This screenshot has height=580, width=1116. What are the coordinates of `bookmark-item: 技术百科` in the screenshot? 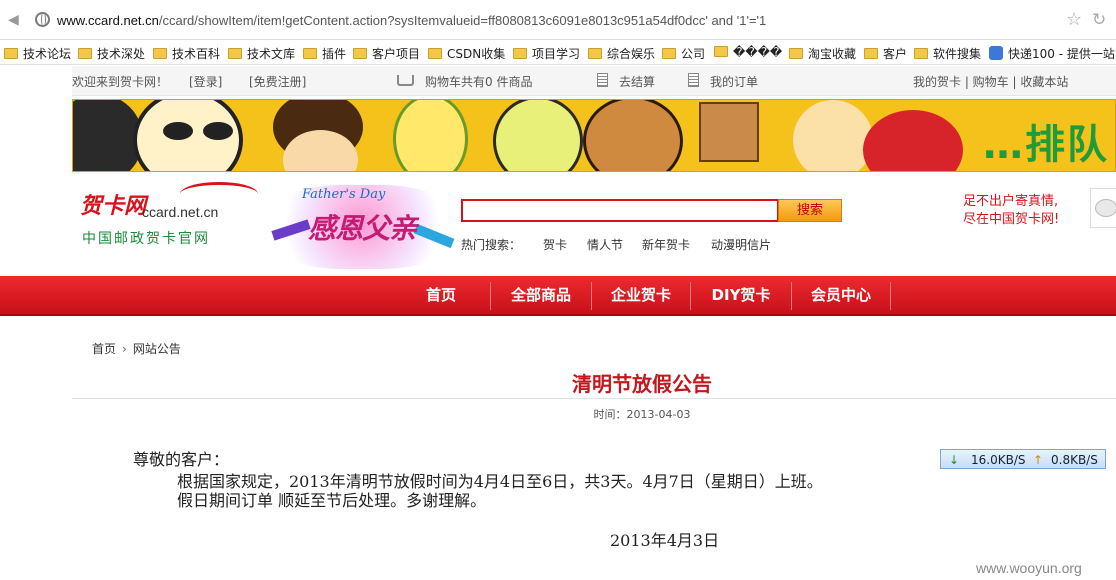 It's located at (186, 53).